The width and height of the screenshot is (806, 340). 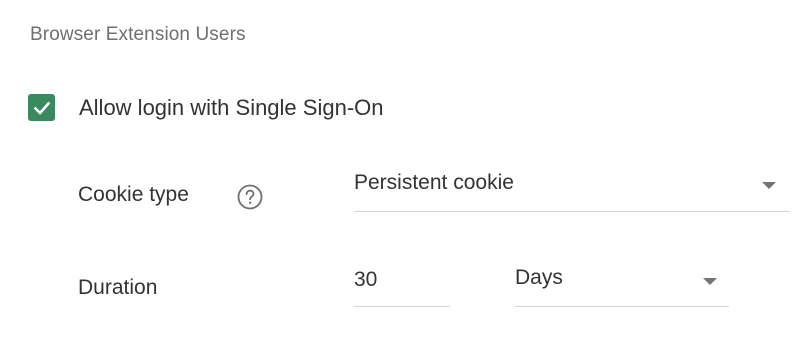 I want to click on sso-checkbox-row: Allow login with Single Sign-On, so click(x=206, y=107).